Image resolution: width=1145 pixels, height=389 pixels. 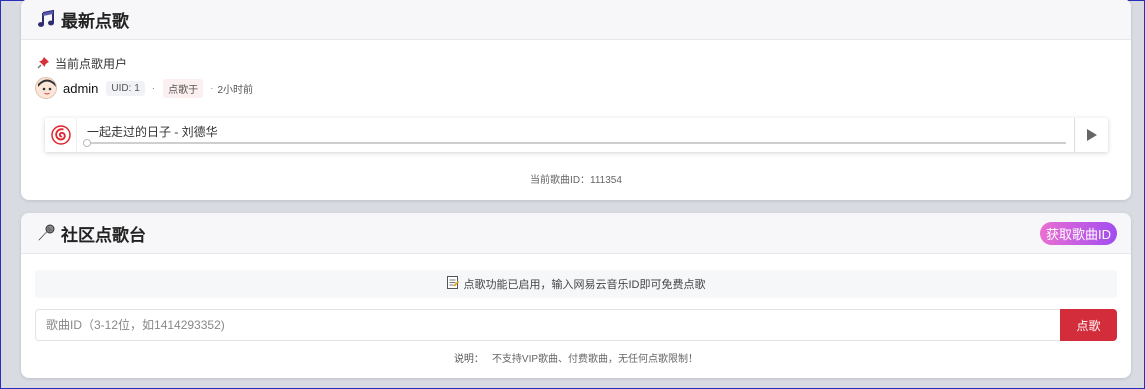 What do you see at coordinates (61, 135) in the screenshot?
I see `netease-music-icon` at bounding box center [61, 135].